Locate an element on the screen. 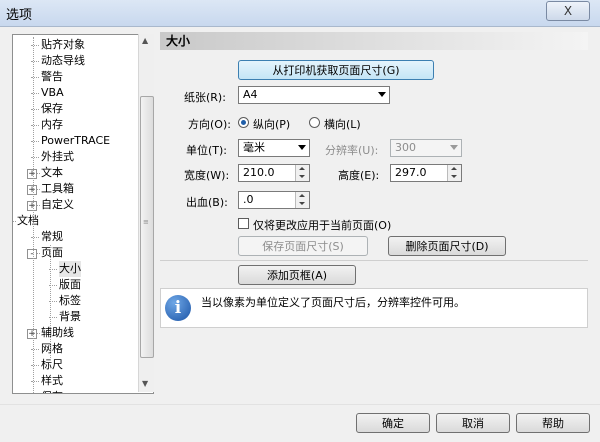 This screenshot has width=600, height=442. title-bar: 选项 X is located at coordinates (300, 13).